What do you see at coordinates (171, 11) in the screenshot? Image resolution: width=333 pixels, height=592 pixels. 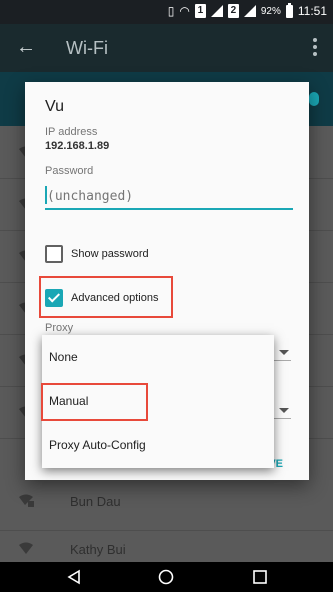 I see `vibrate-icon: ▯` at bounding box center [171, 11].